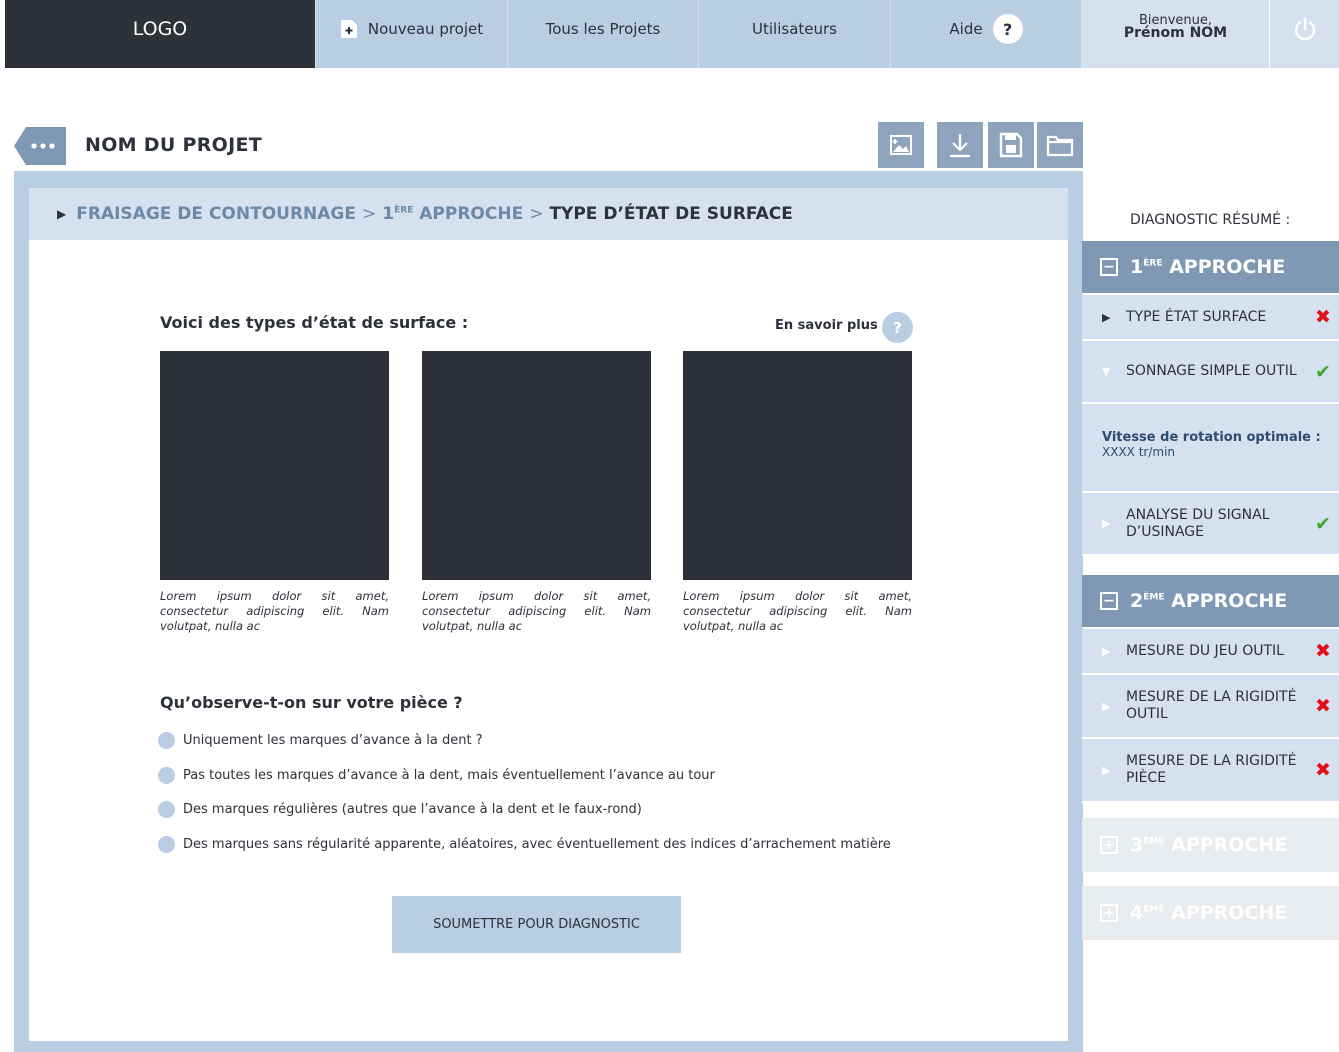 The image size is (1339, 1052). Describe the element at coordinates (468, 214) in the screenshot. I see `breadcrumb-approche-text: APPROCHE` at that location.